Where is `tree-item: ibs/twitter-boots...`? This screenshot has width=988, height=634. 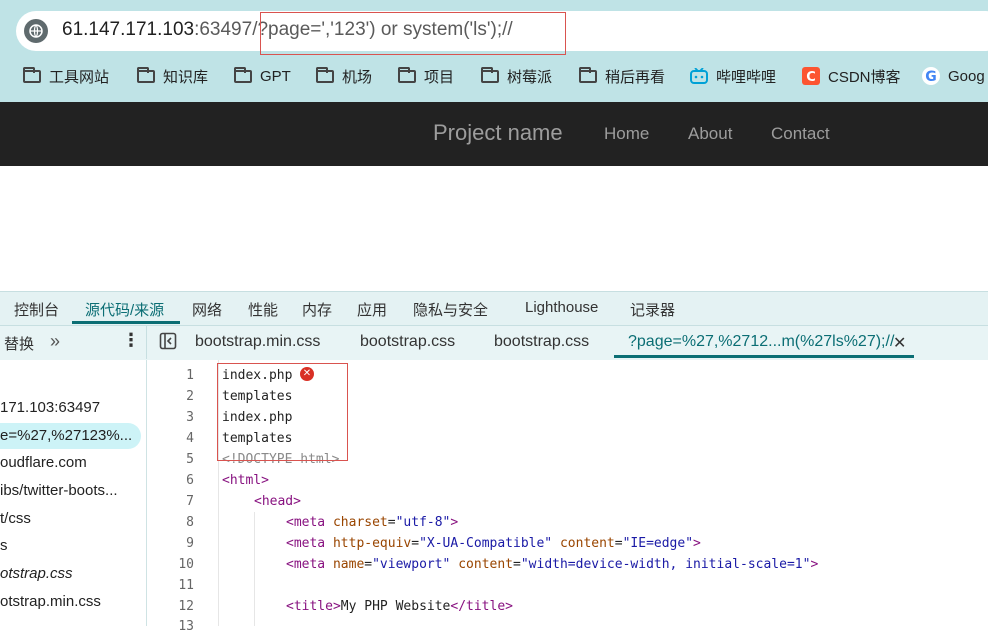
tree-item: ibs/twitter-boots... is located at coordinates (59, 490).